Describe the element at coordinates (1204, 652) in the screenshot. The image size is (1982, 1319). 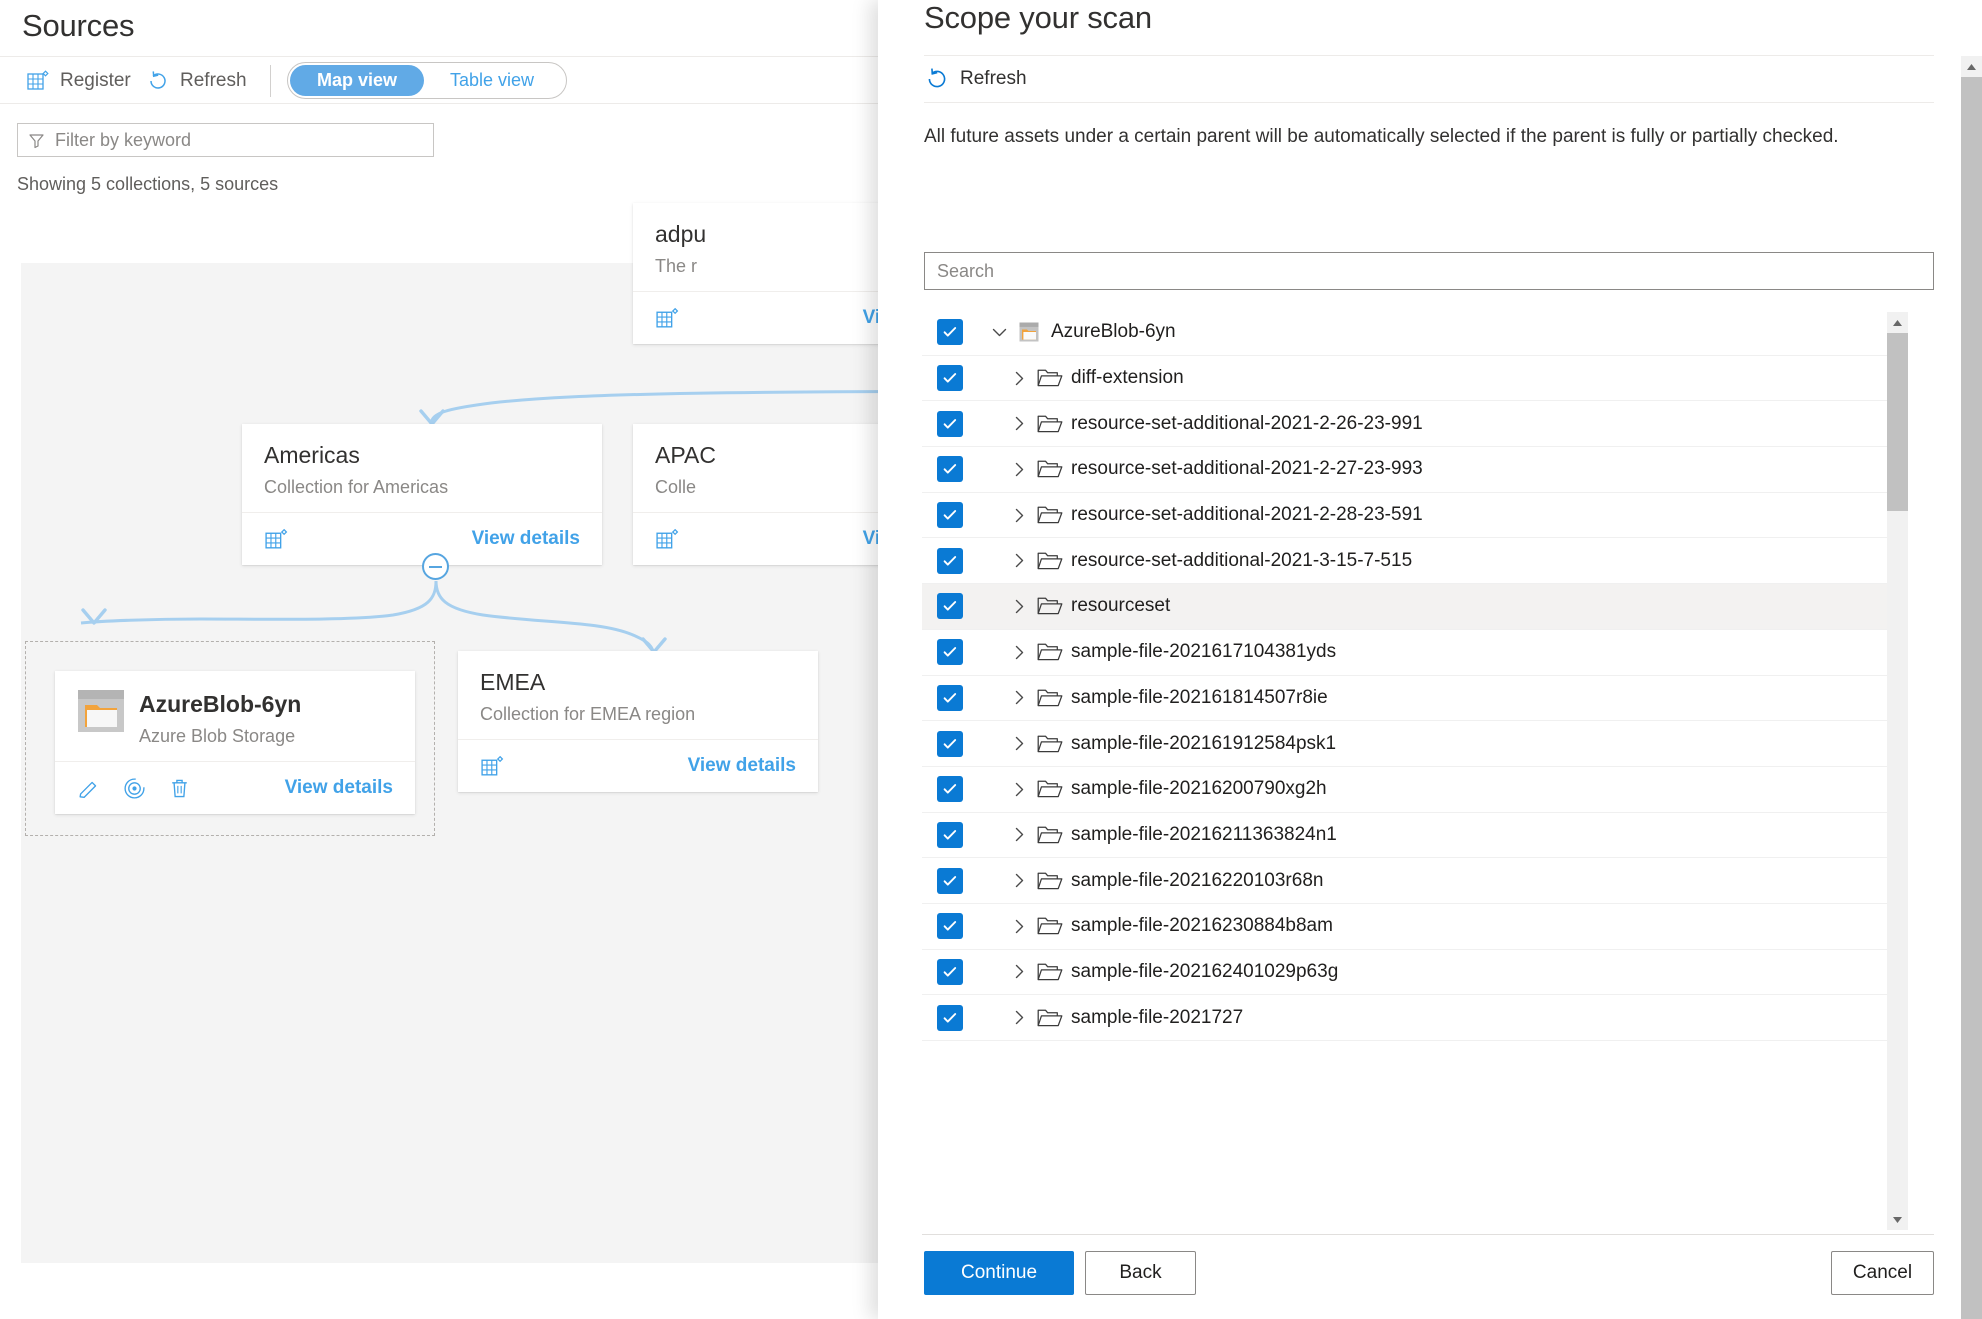
I see `tree-row-label: sample-file-2021617104381yds` at that location.